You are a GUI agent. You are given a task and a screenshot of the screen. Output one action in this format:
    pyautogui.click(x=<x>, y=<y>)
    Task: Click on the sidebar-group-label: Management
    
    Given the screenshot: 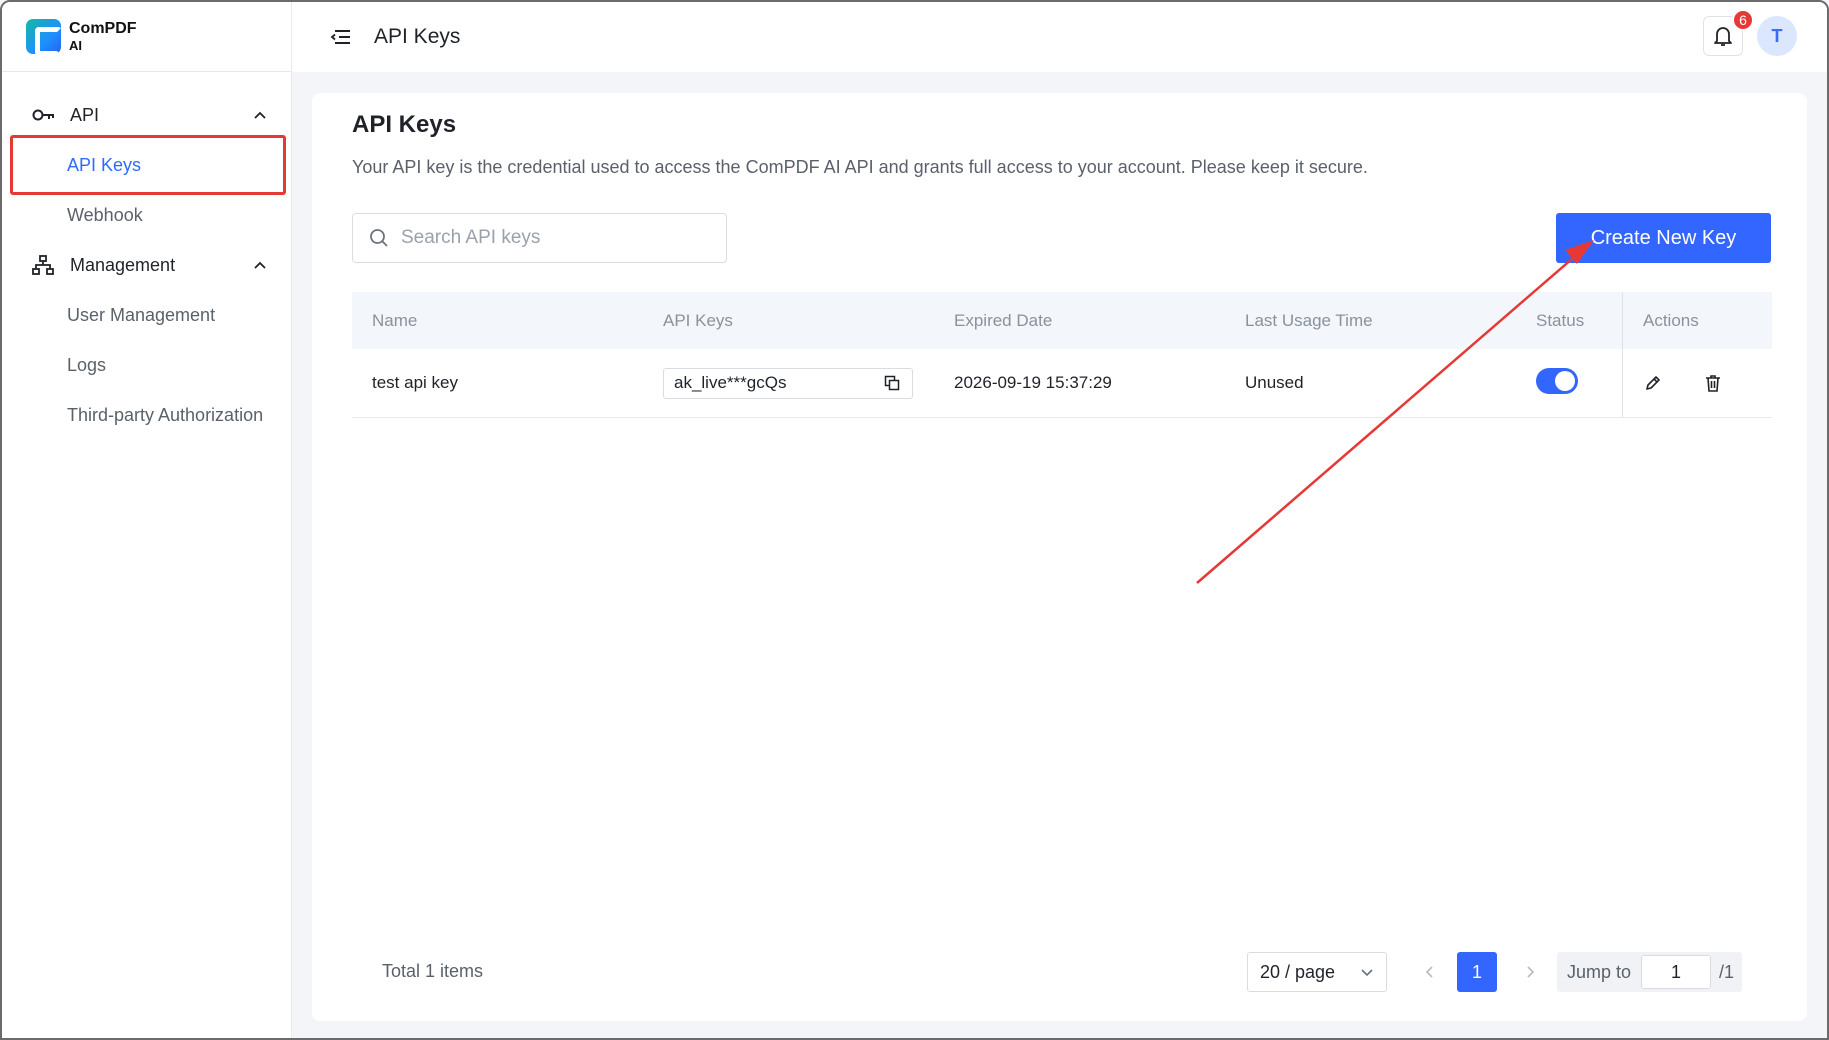 What is the action you would take?
    pyautogui.click(x=123, y=264)
    